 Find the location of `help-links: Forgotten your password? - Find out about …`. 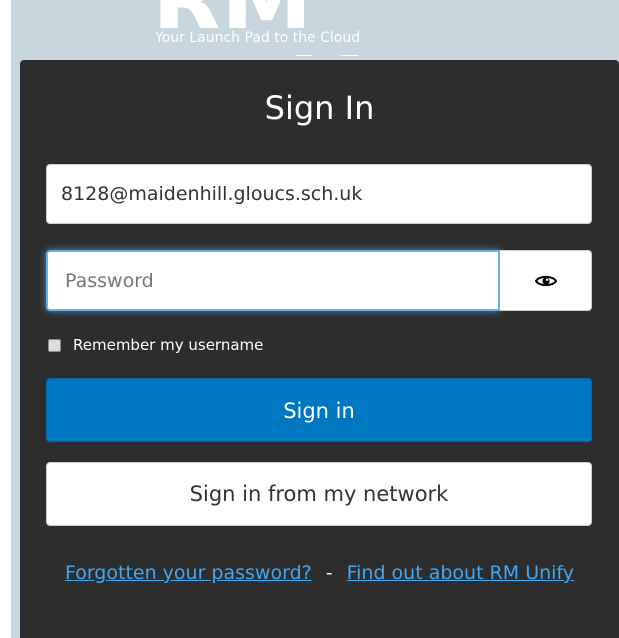

help-links: Forgotten your password? - Find out about … is located at coordinates (319, 573).